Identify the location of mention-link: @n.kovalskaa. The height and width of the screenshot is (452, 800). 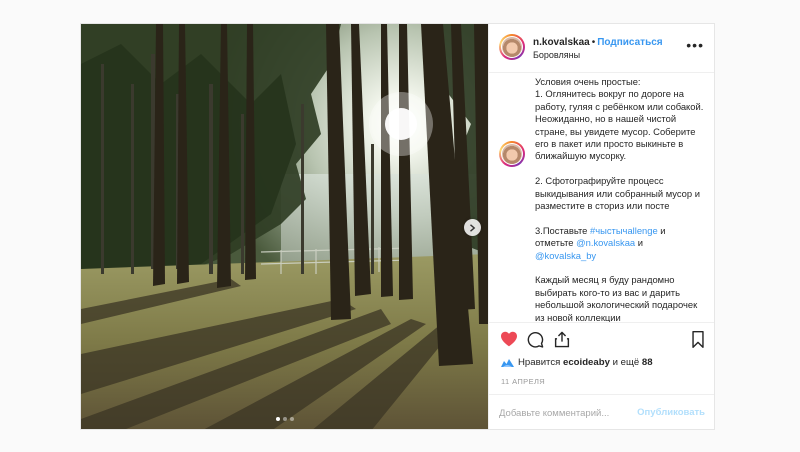
(605, 242).